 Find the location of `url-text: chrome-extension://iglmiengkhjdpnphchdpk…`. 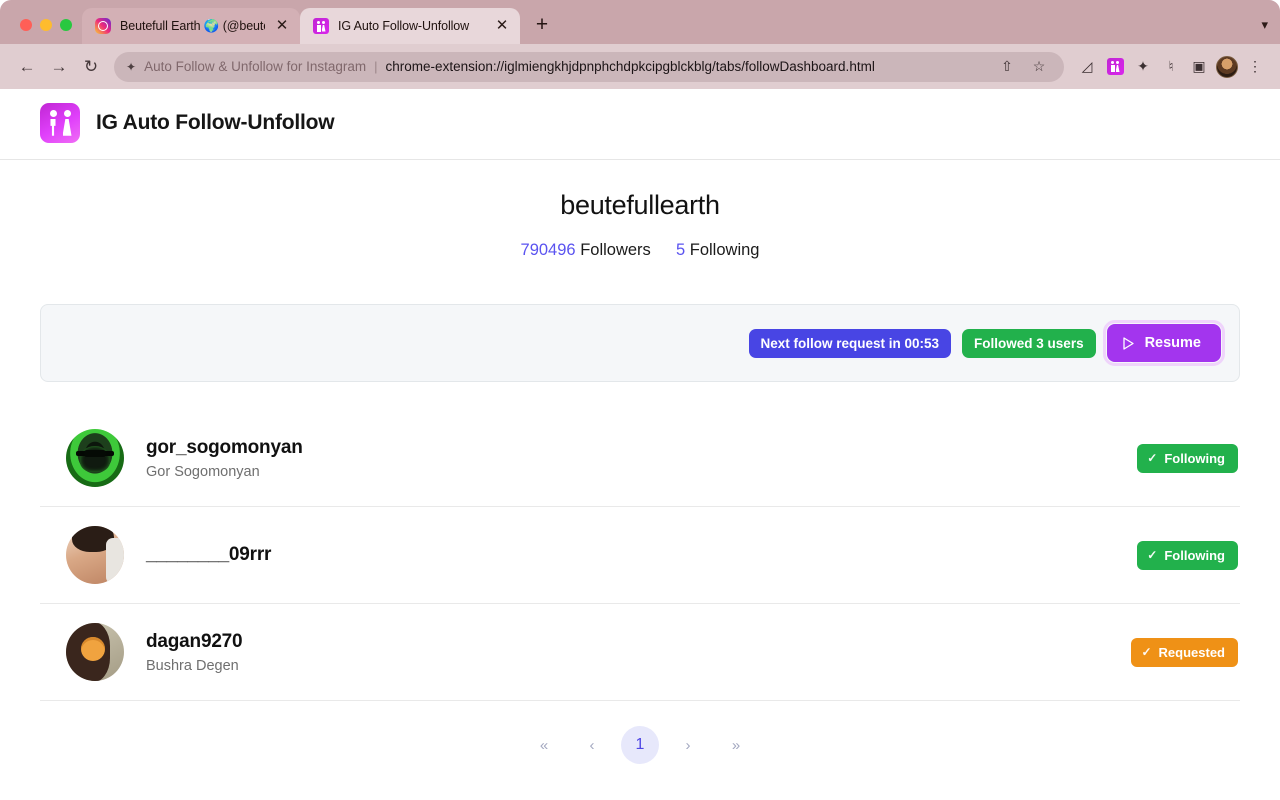

url-text: chrome-extension://iglmiengkhjdpnphchdpk… is located at coordinates (630, 66).